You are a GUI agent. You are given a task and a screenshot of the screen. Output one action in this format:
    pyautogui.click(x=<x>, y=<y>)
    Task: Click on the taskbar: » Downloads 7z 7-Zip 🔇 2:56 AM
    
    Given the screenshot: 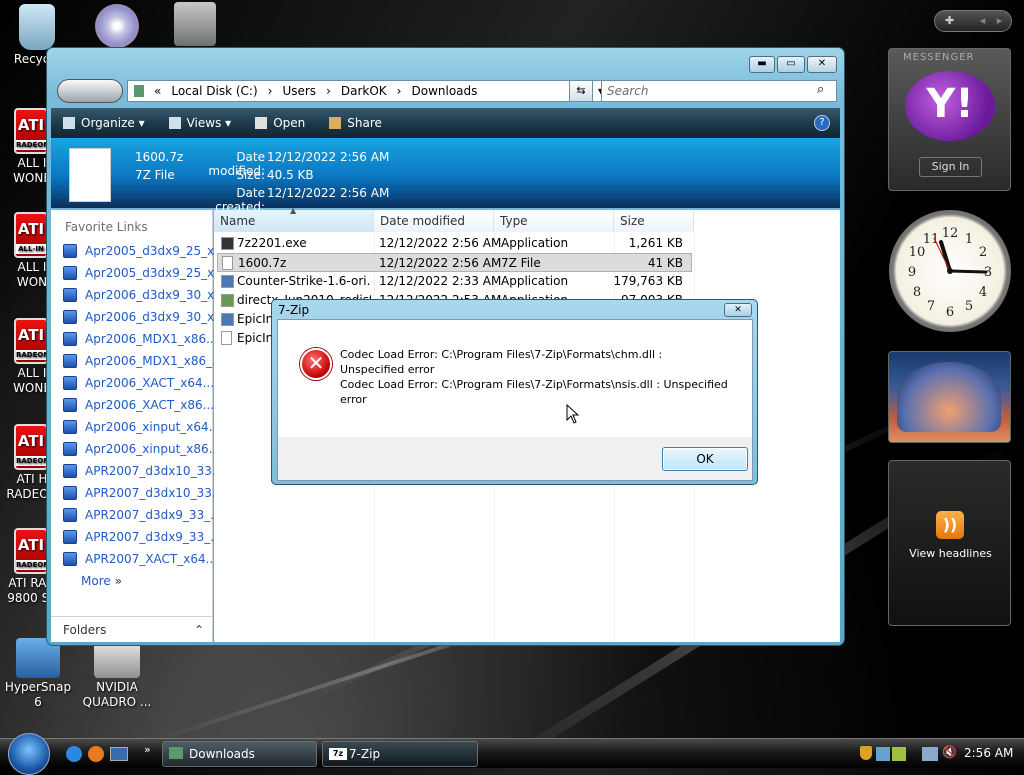 What is the action you would take?
    pyautogui.click(x=512, y=754)
    